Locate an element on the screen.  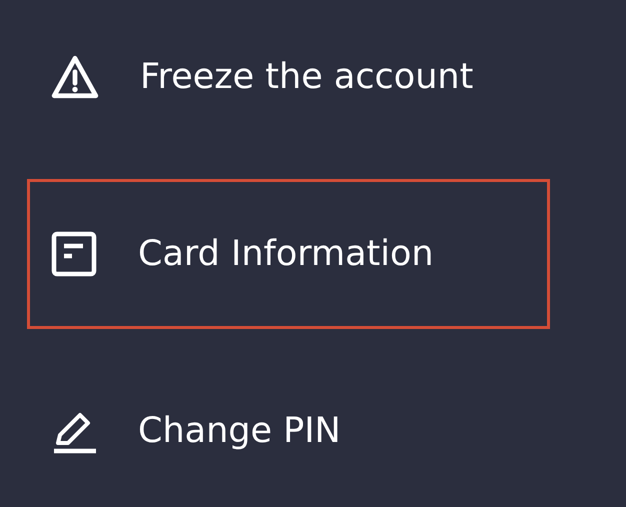
document-icon is located at coordinates (74, 254).